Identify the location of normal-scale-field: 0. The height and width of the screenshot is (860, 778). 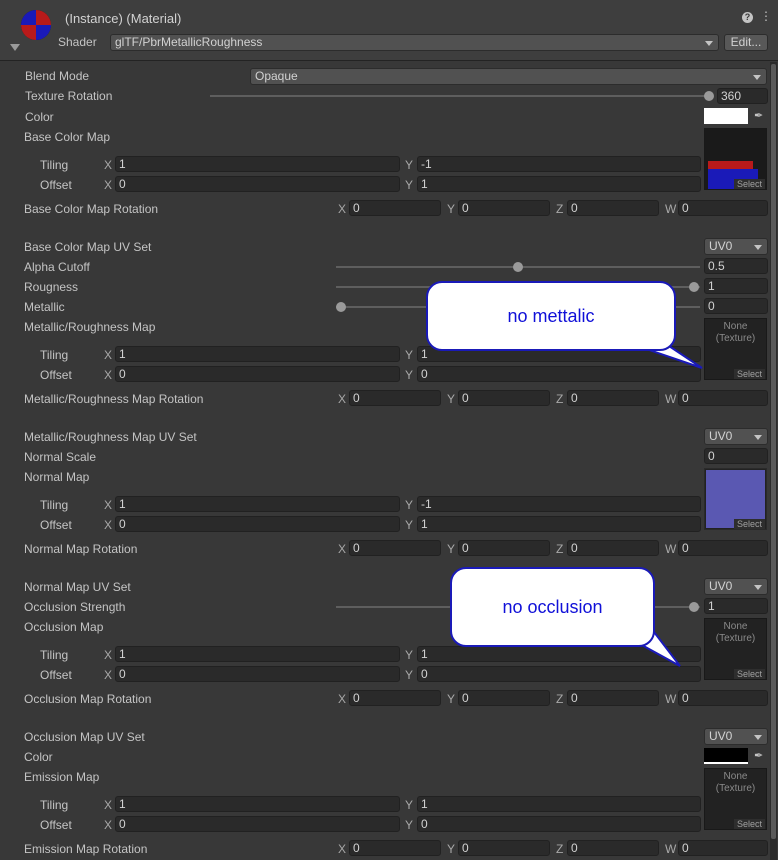
(736, 456).